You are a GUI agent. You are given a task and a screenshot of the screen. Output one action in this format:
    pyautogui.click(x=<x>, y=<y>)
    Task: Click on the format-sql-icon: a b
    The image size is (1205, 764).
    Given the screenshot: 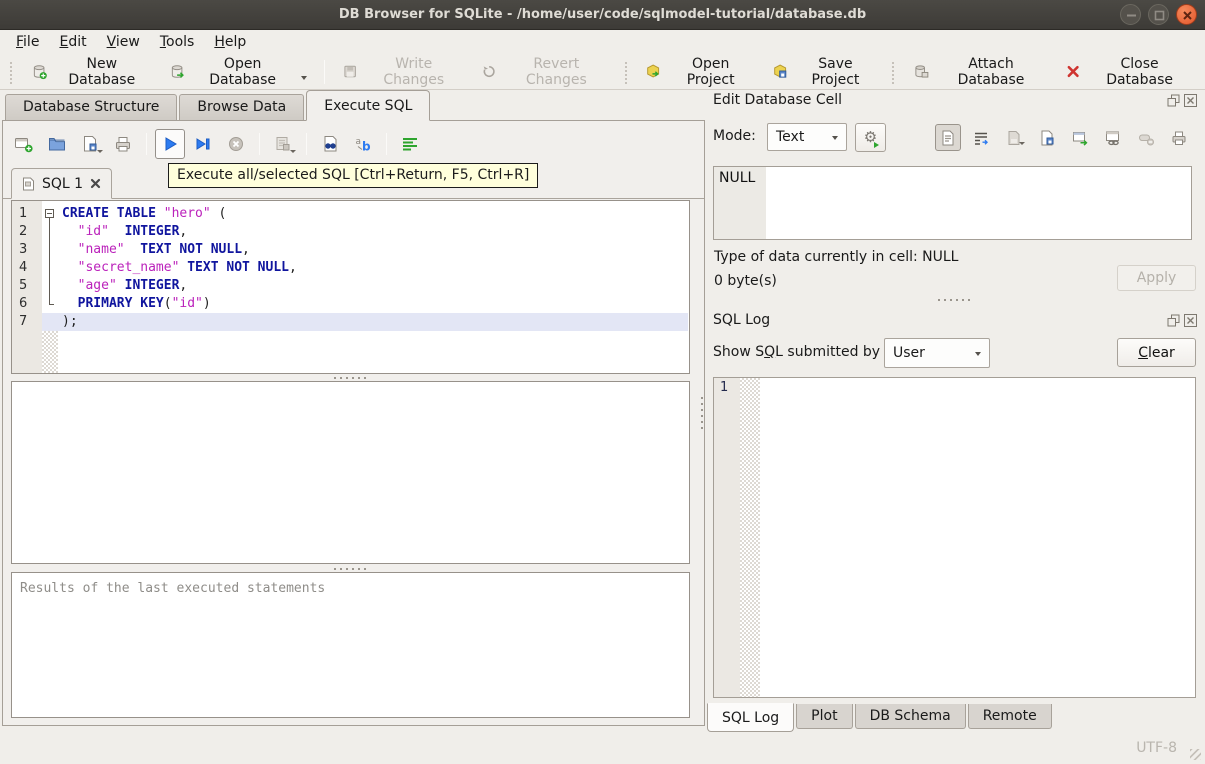 What is the action you would take?
    pyautogui.click(x=364, y=145)
    